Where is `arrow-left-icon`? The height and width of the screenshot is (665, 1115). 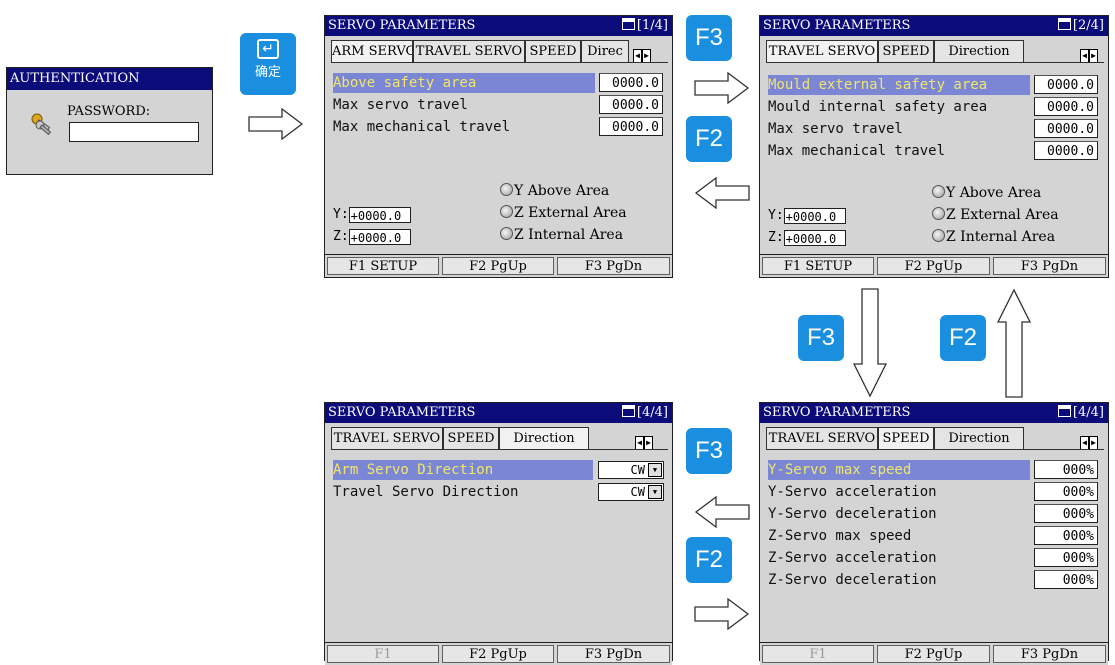
arrow-left-icon is located at coordinates (722, 512).